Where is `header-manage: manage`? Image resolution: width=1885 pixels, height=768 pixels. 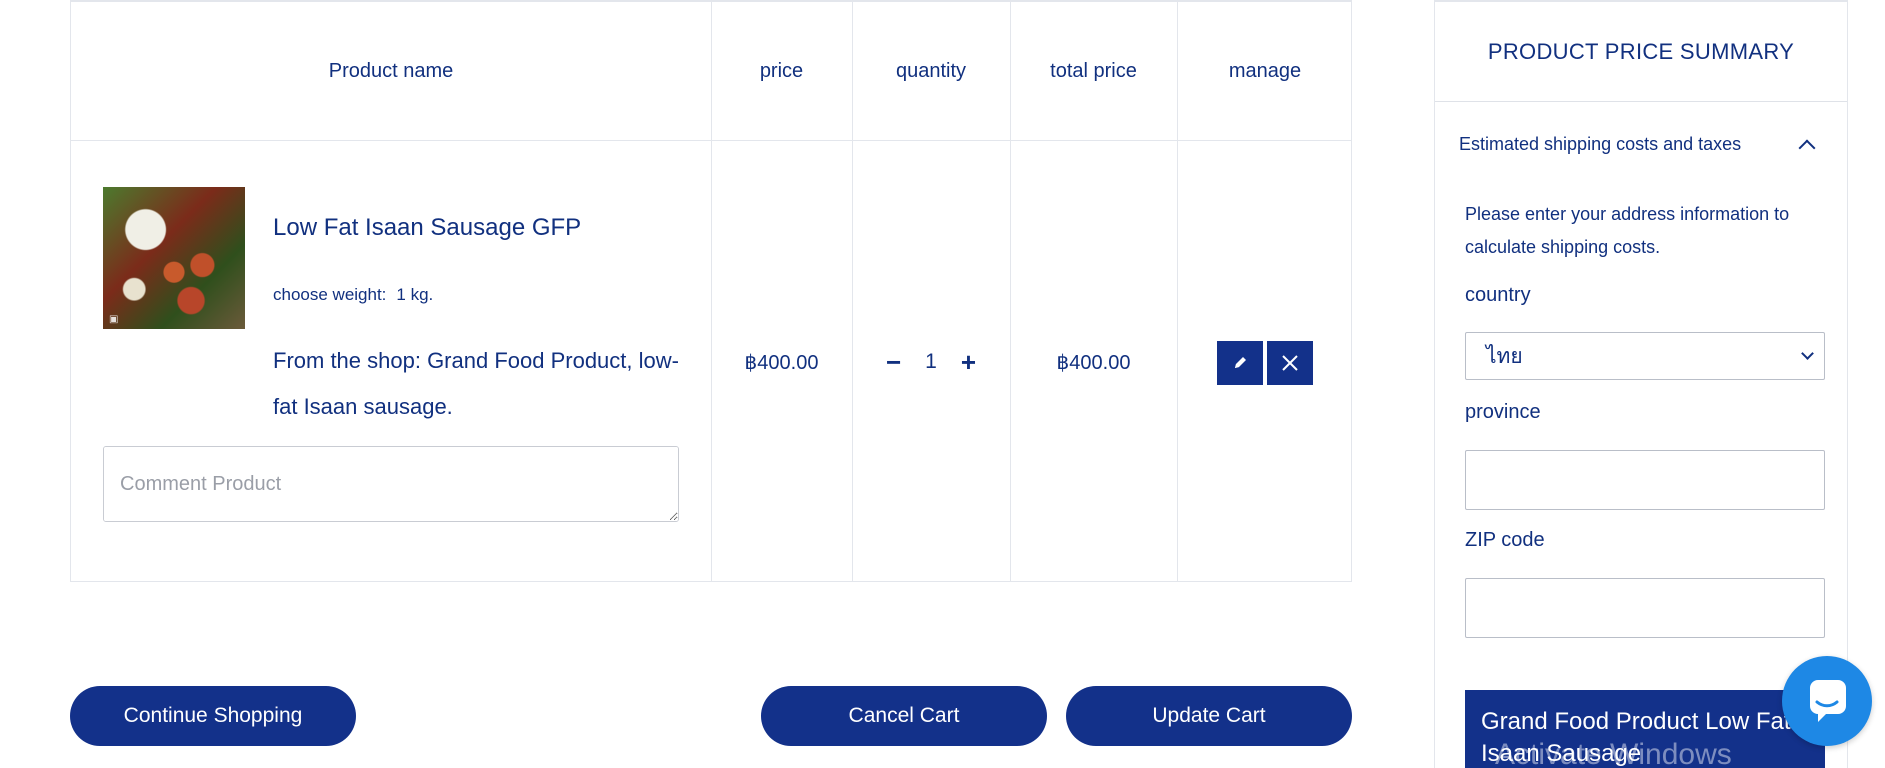
header-manage: manage is located at coordinates (1265, 70).